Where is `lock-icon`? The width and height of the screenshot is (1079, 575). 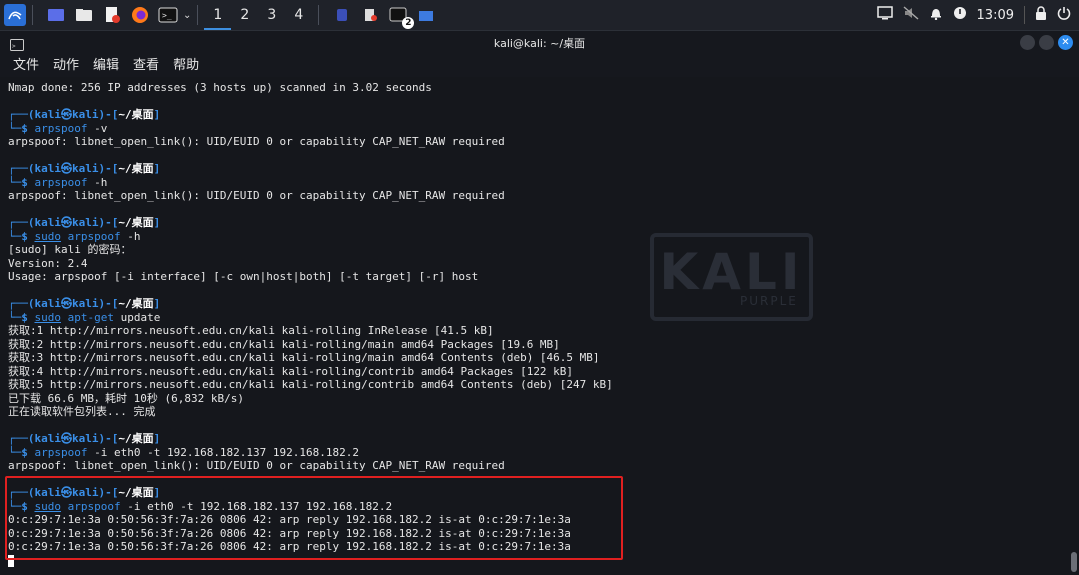 lock-icon is located at coordinates (1041, 15).